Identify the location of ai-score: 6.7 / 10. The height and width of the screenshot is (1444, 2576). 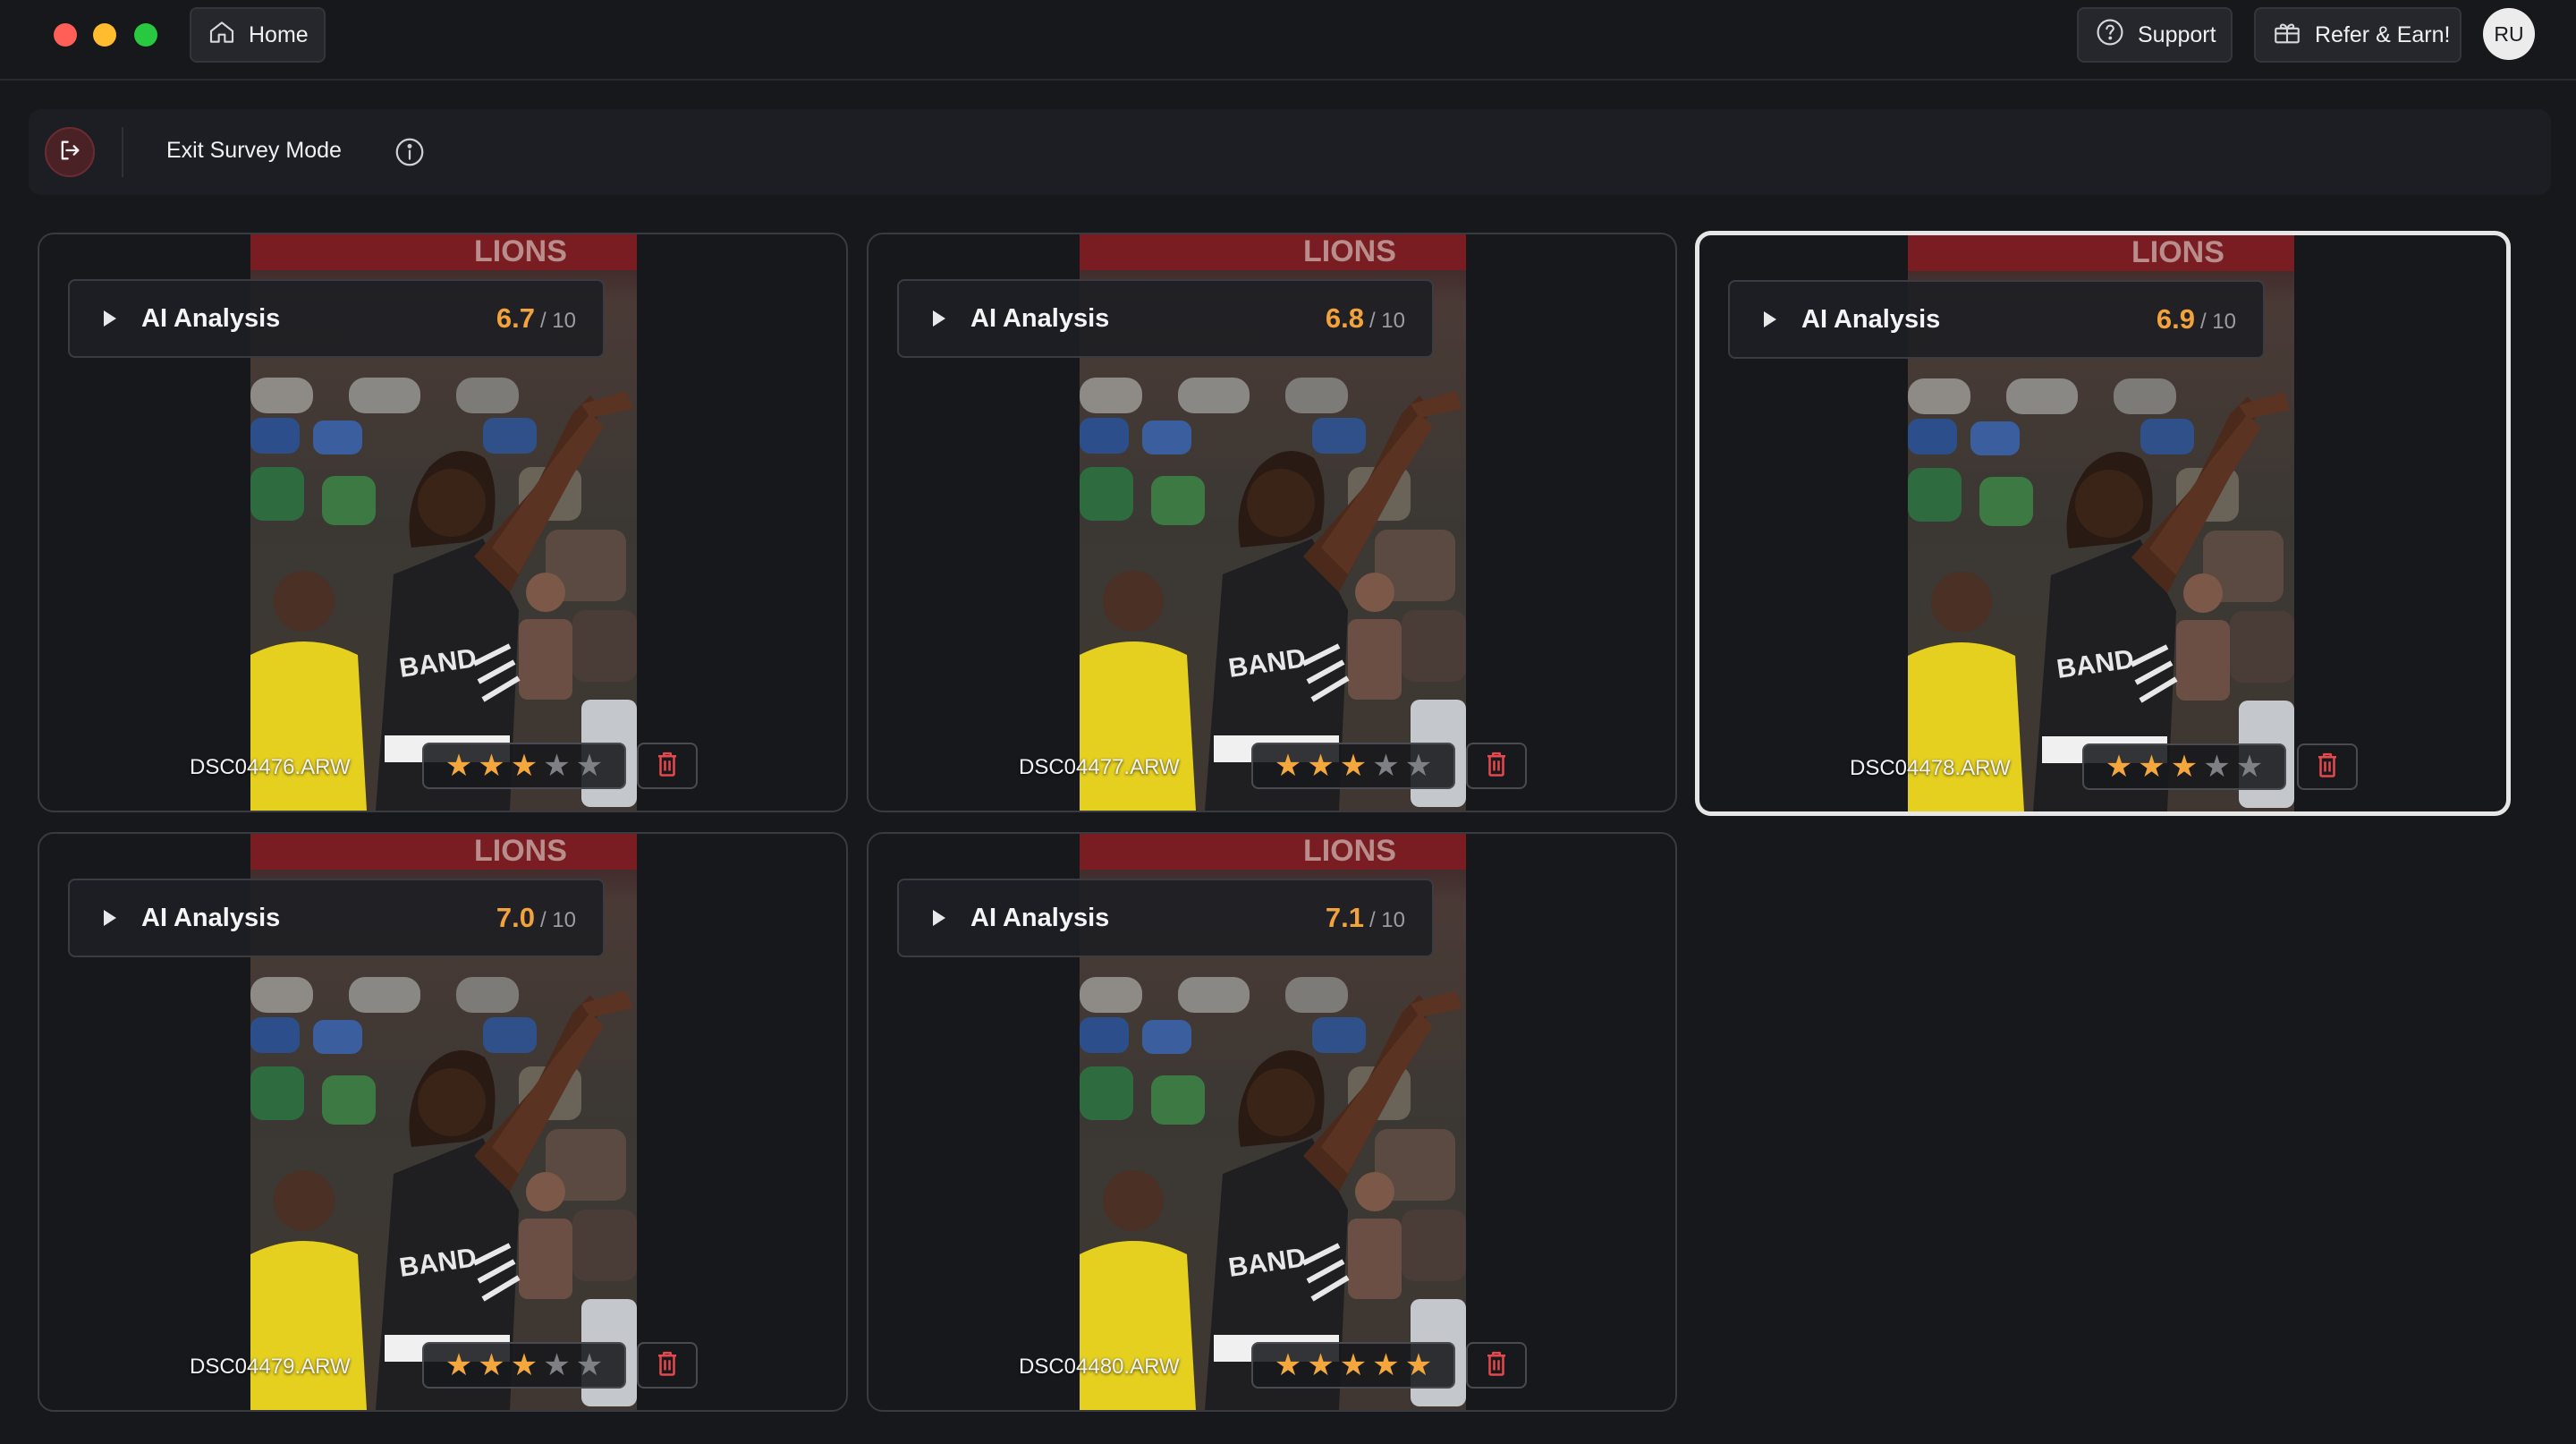
(536, 319).